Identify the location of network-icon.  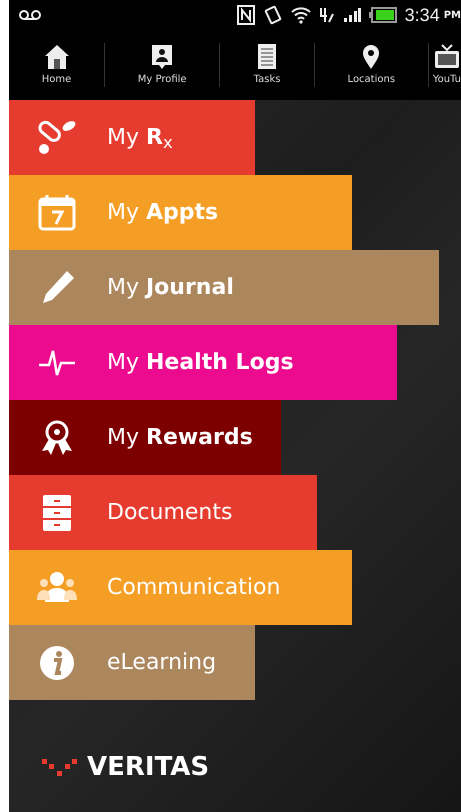
(326, 15).